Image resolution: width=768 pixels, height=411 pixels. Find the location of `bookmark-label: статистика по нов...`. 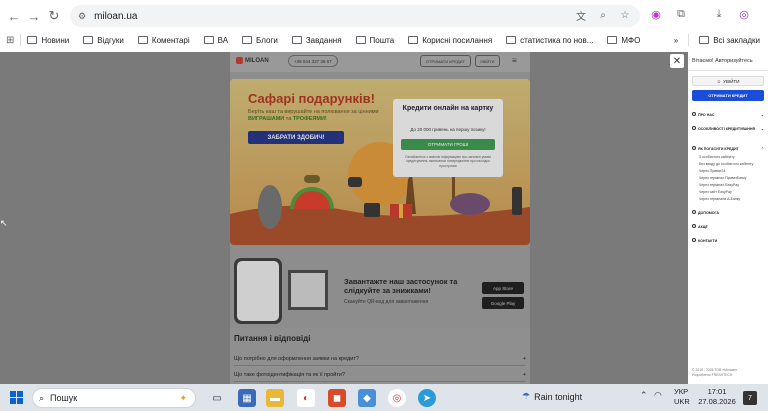

bookmark-label: статистика по нов... is located at coordinates (557, 40).